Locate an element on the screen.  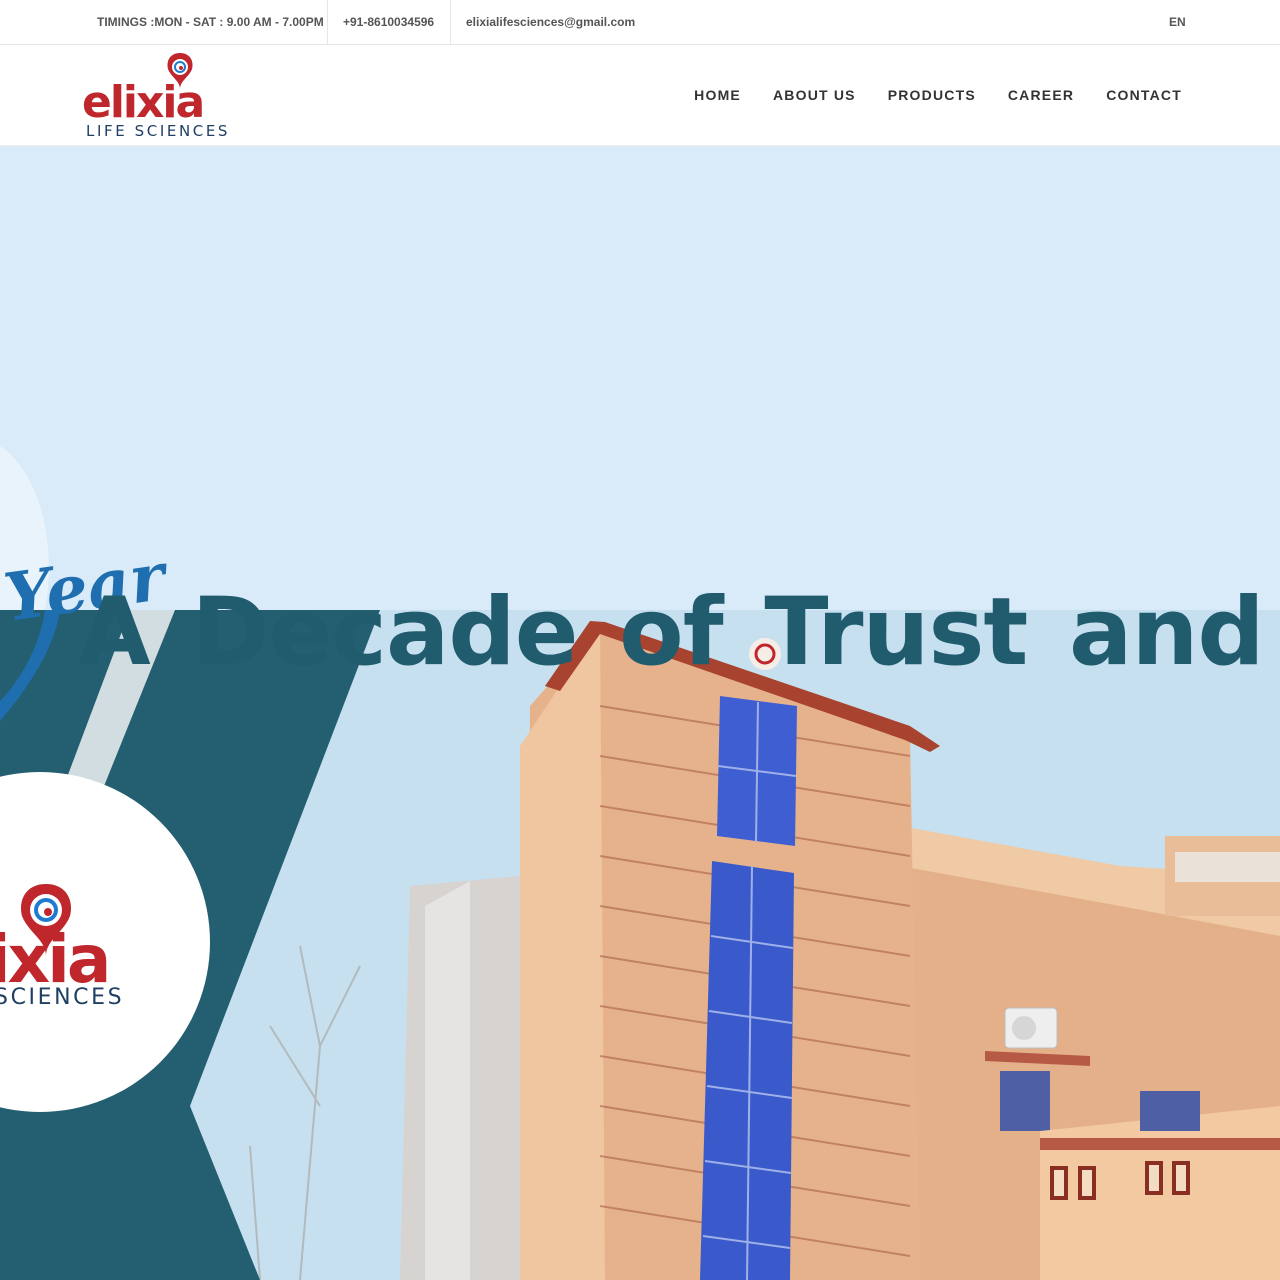
timings-text: TIMINGS :MON - SAT : 9.00 AM - 7.00PM is located at coordinates (210, 22).